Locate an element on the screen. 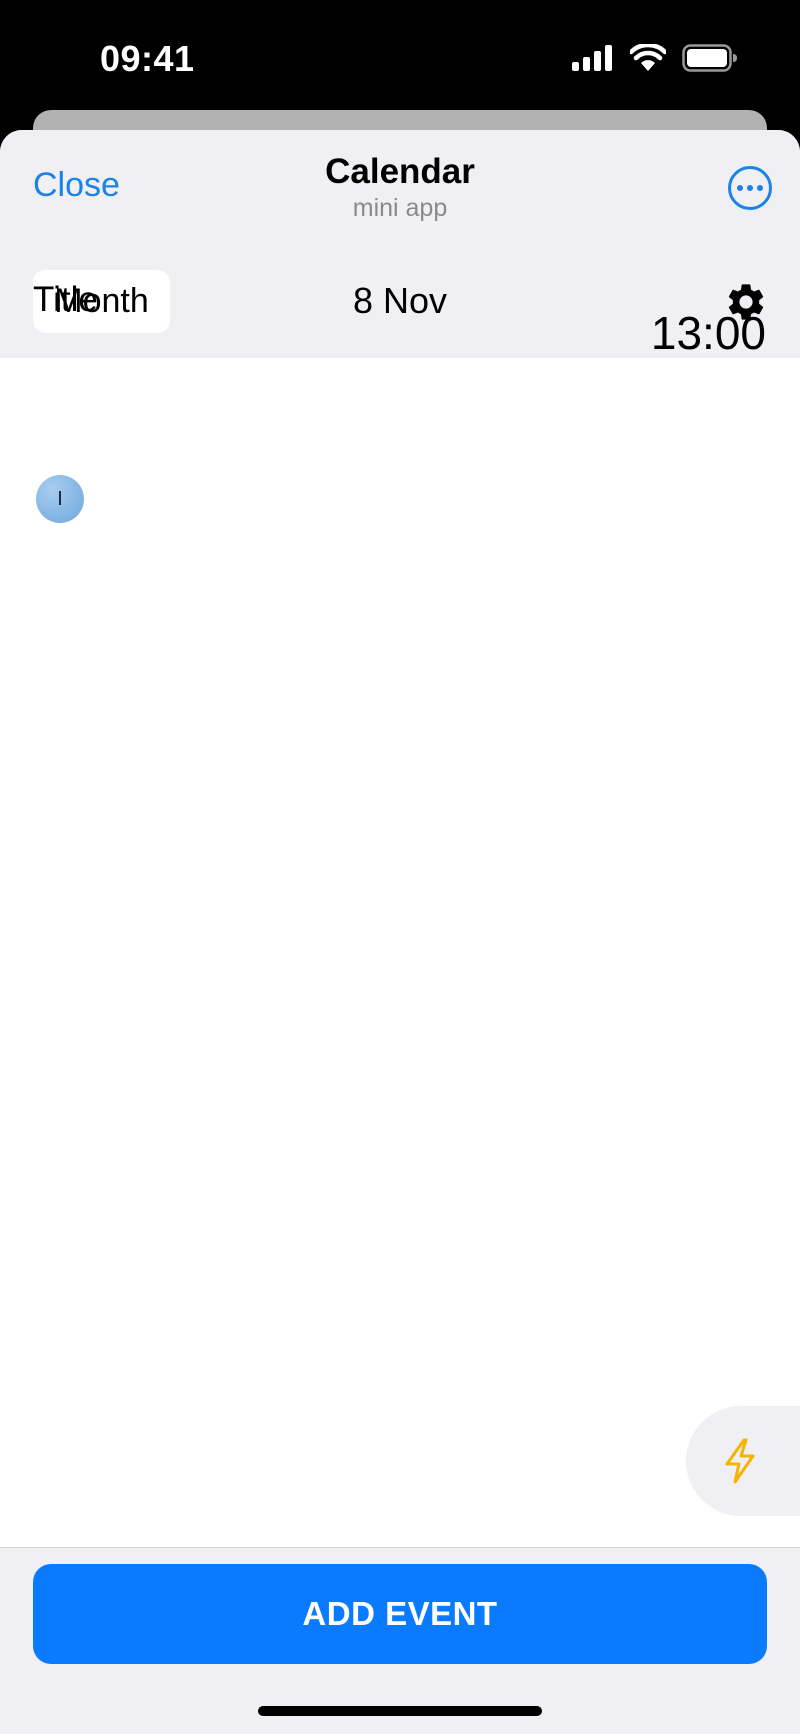 The height and width of the screenshot is (1734, 800). wifi-icon is located at coordinates (648, 57).